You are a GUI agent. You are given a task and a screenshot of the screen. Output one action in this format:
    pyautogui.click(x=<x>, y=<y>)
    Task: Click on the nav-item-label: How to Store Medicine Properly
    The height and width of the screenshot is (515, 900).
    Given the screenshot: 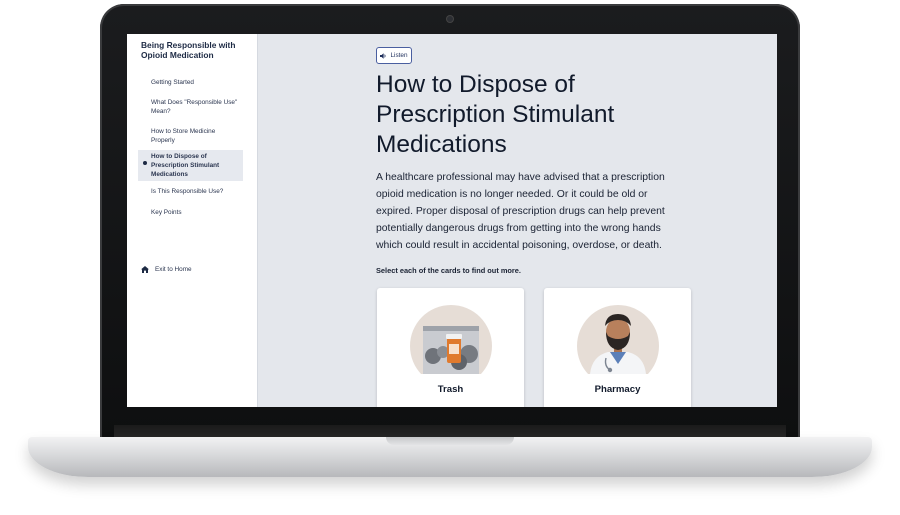 What is the action you would take?
    pyautogui.click(x=183, y=136)
    